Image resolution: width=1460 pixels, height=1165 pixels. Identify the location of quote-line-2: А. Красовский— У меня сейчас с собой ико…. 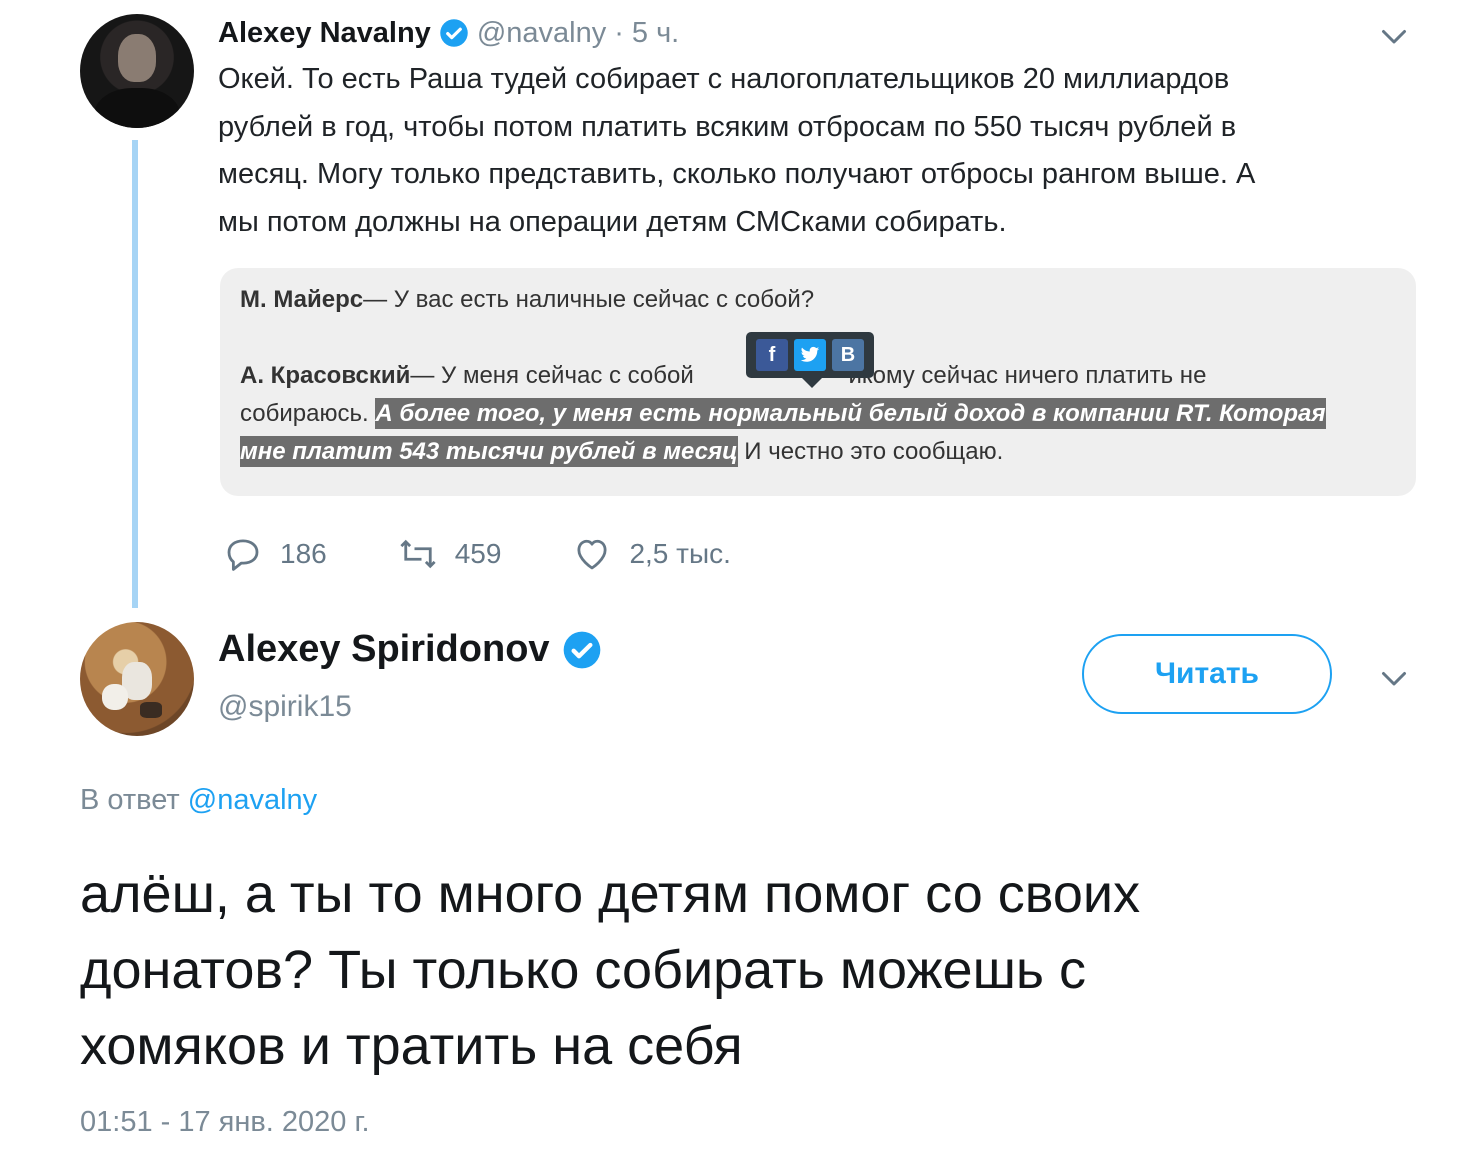
(723, 376).